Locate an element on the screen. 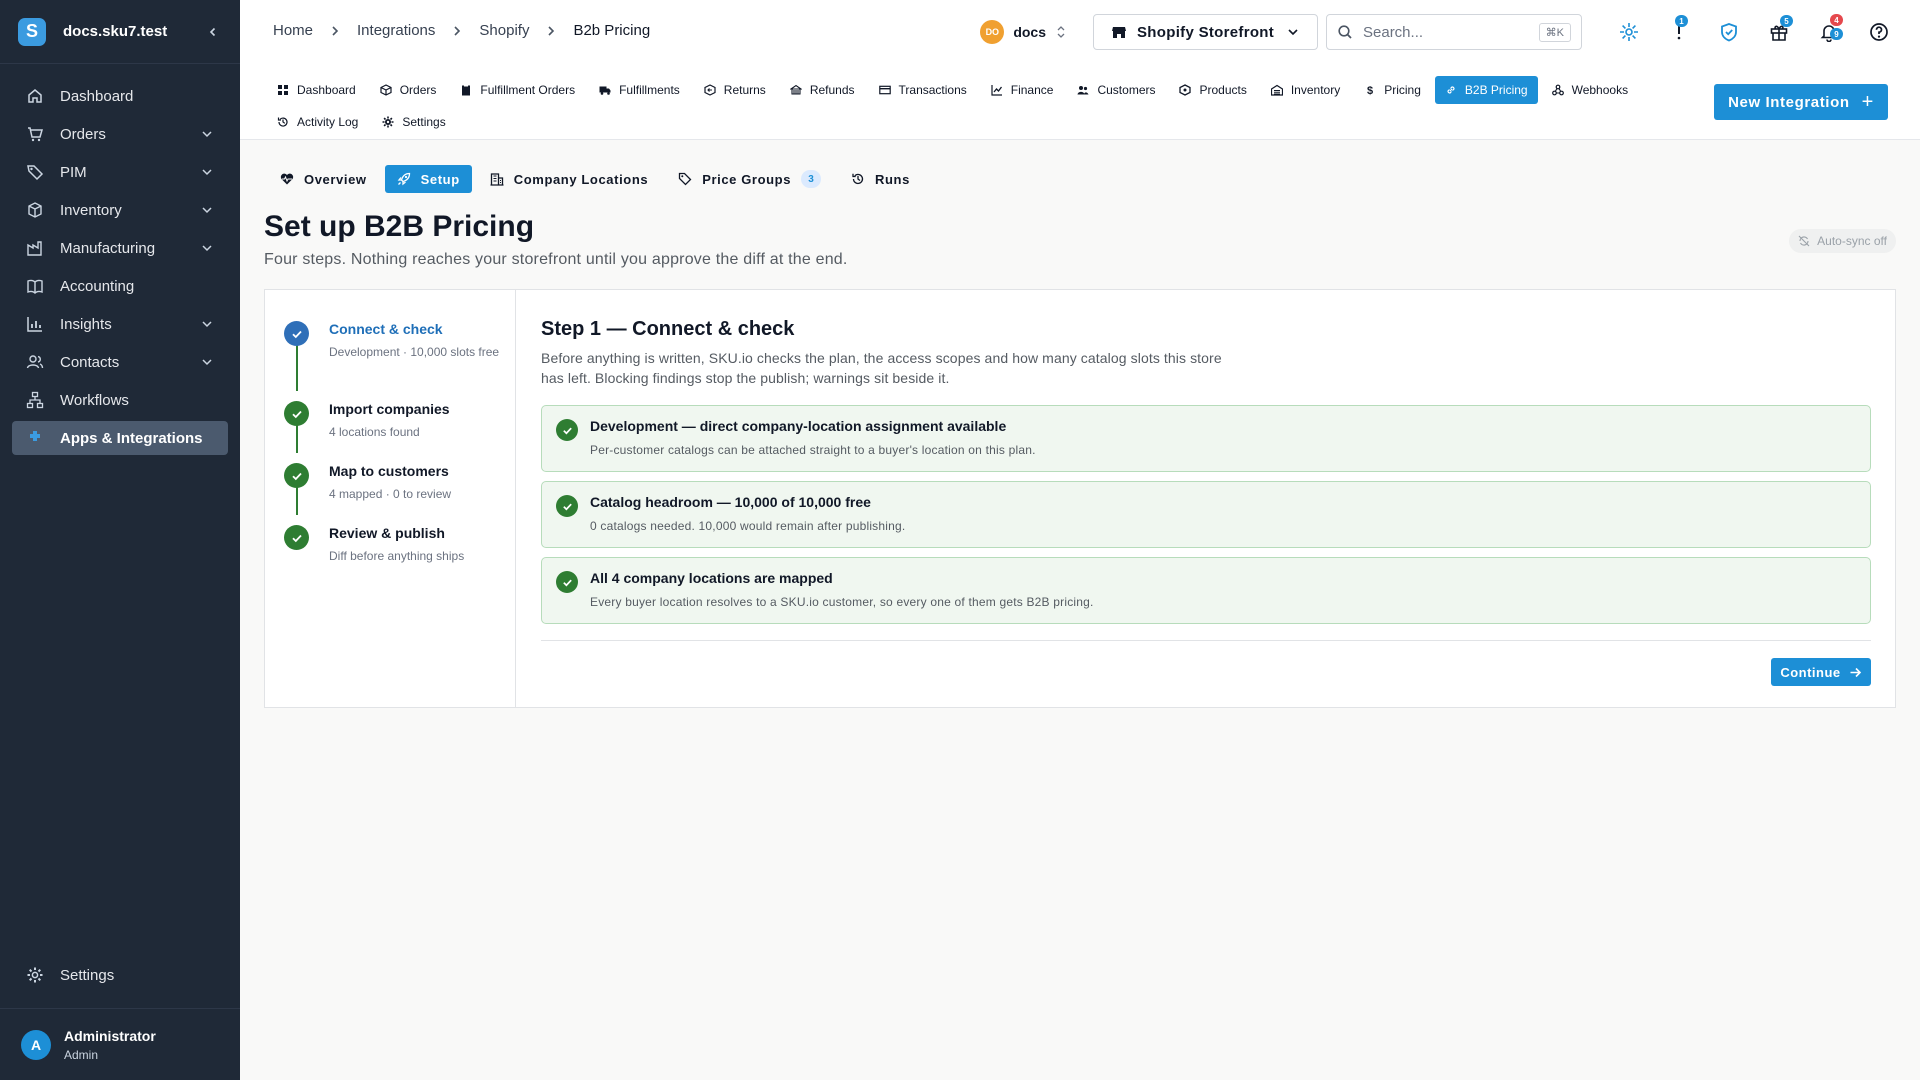  tab-fulfillment-orders: Fulfillment Orders is located at coordinates (517, 90).